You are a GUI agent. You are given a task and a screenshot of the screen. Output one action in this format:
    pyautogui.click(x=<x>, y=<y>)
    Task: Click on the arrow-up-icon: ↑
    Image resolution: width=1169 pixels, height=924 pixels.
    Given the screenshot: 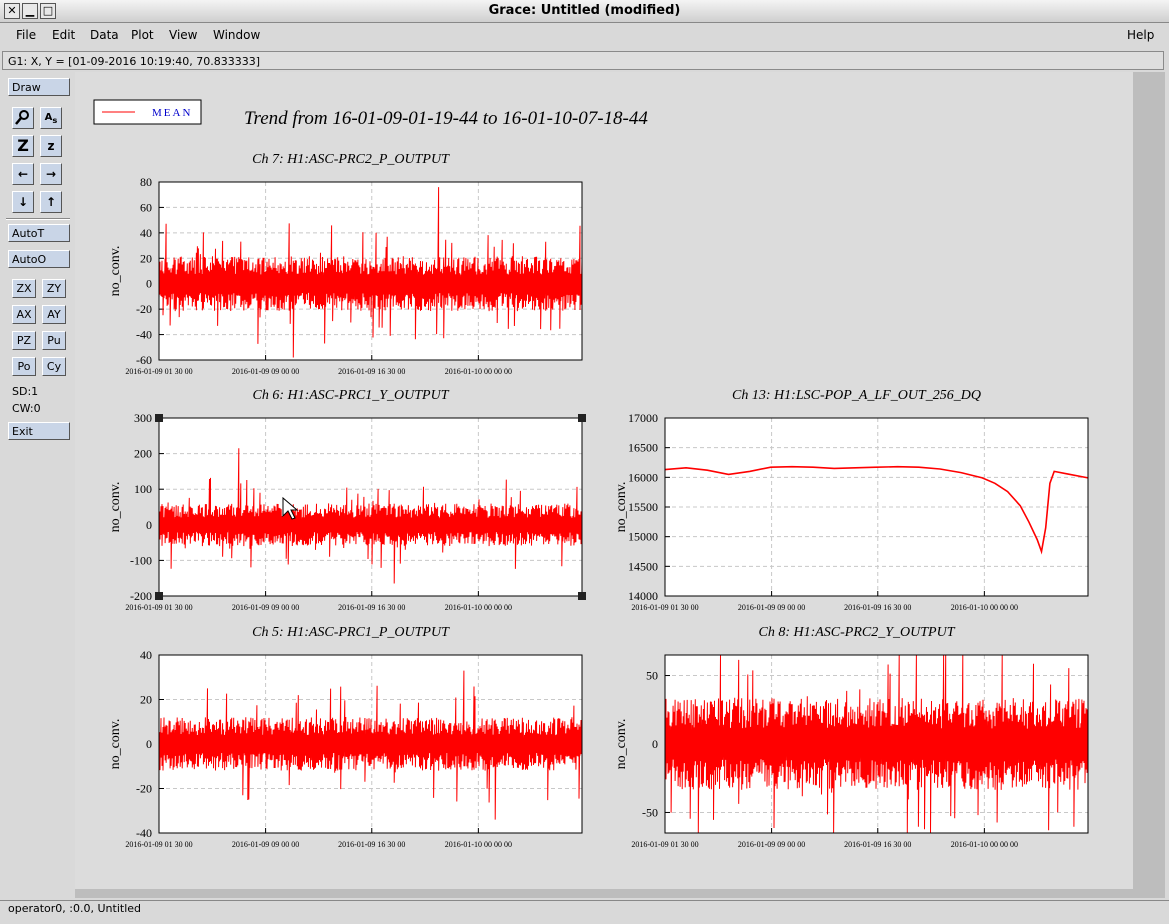 What is the action you would take?
    pyautogui.click(x=51, y=202)
    